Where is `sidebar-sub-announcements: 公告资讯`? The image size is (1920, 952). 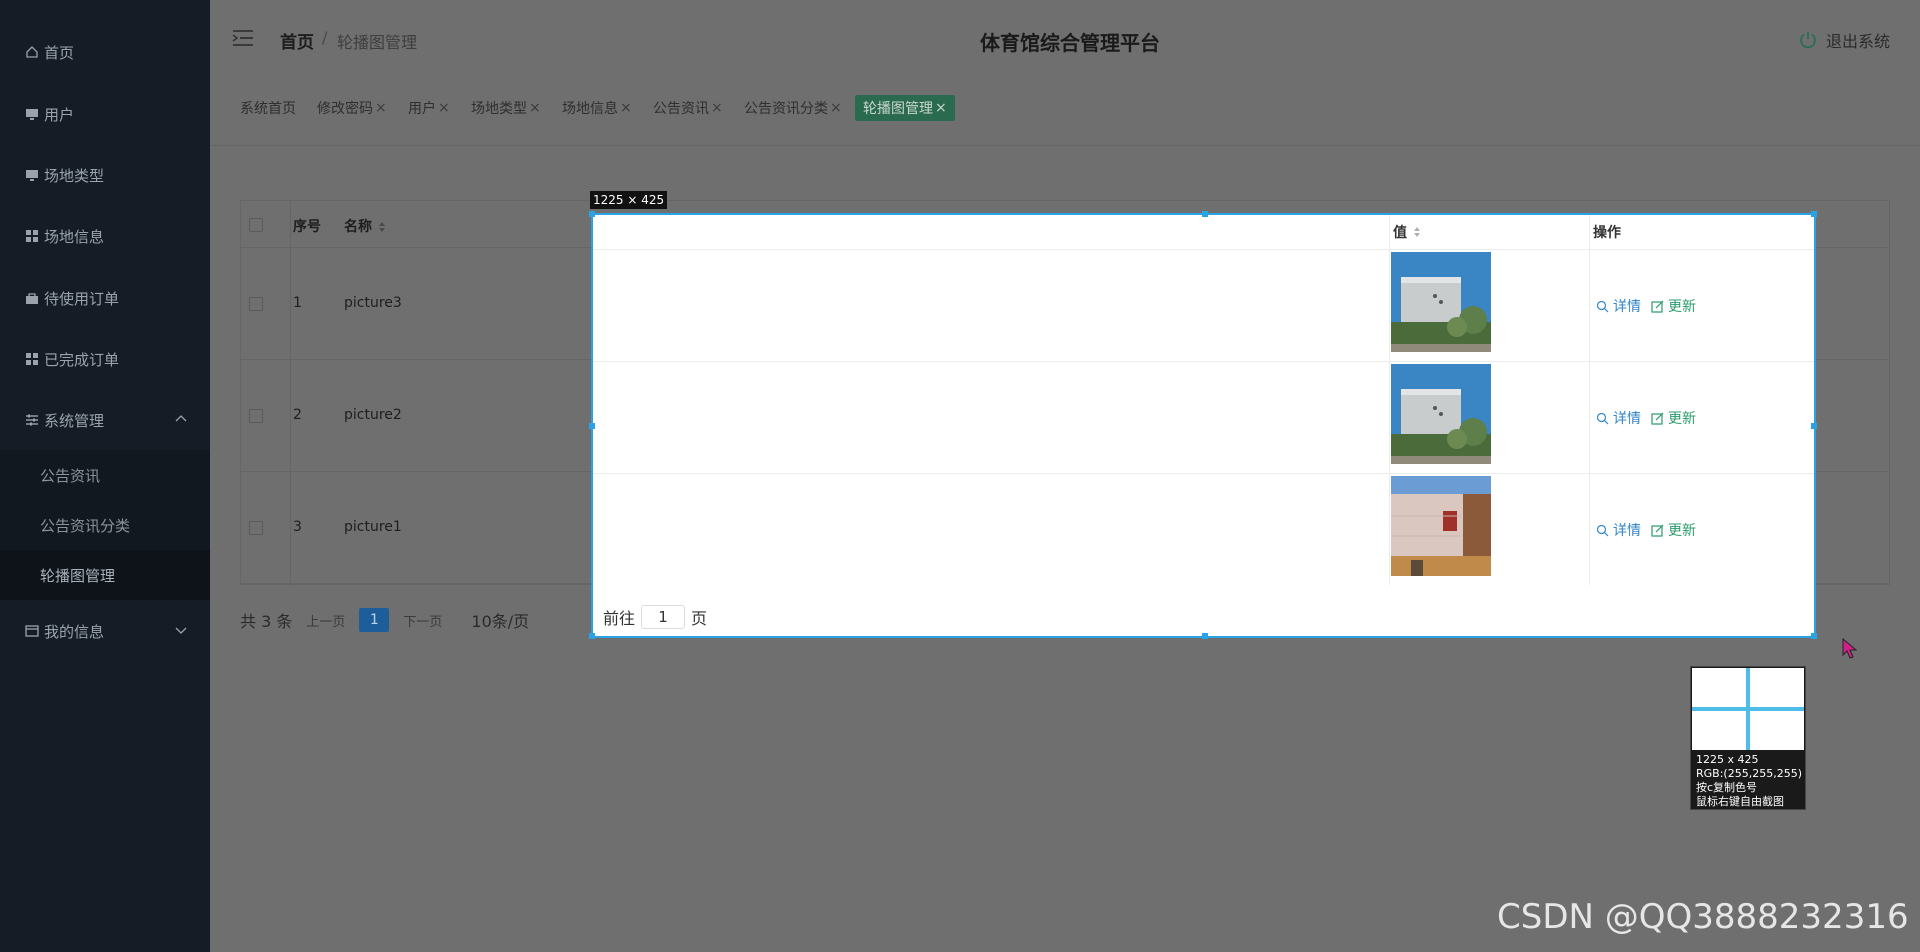 sidebar-sub-announcements: 公告资讯 is located at coordinates (105, 475).